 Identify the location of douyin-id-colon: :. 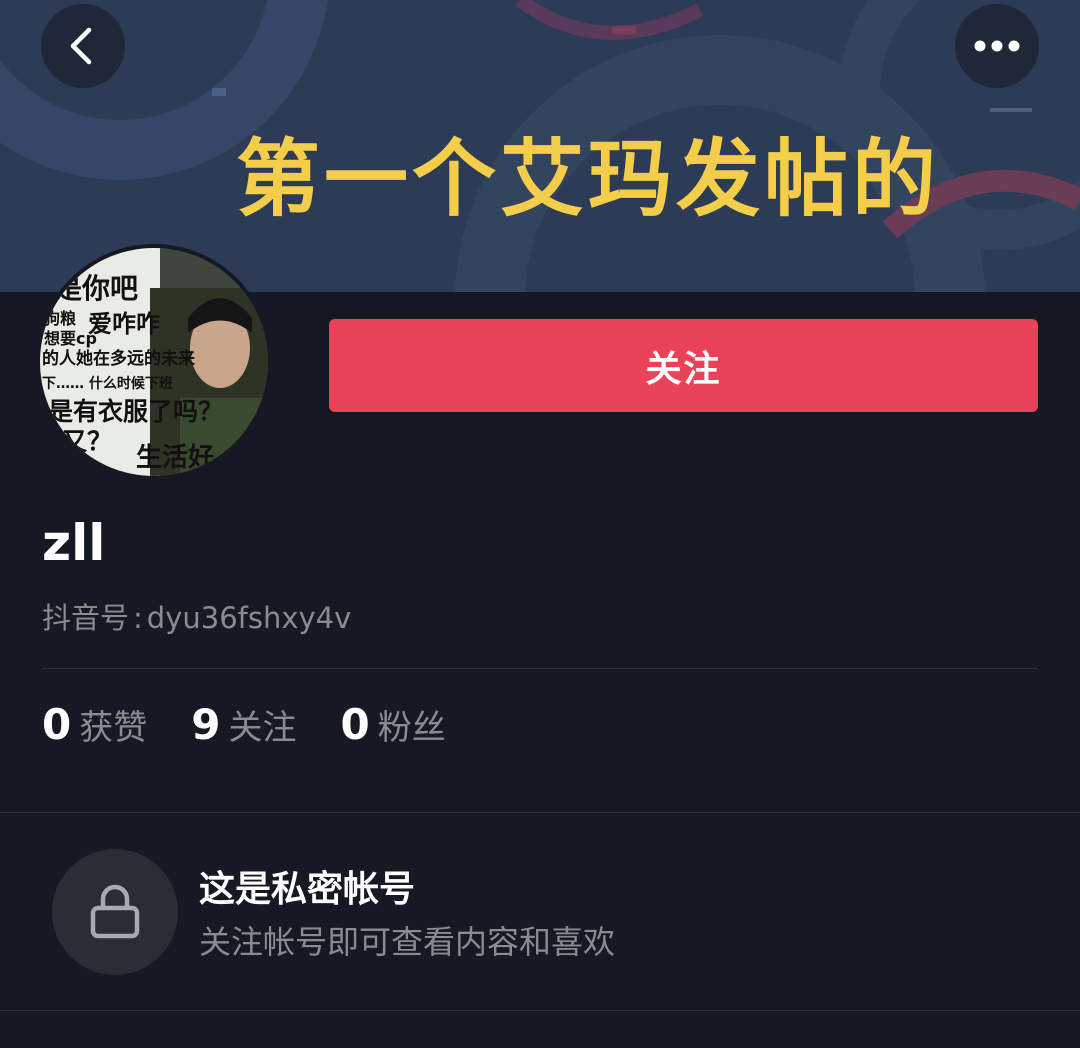
(138, 618).